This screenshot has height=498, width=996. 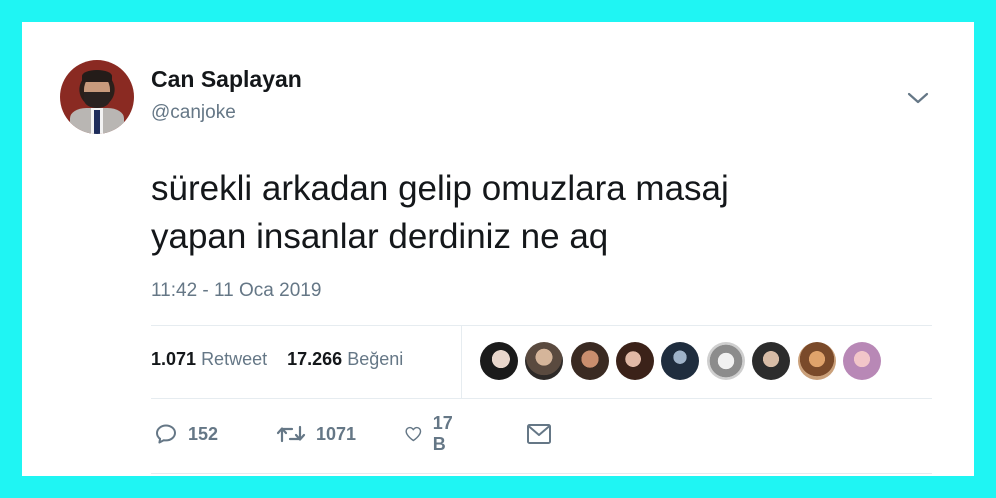 What do you see at coordinates (277, 359) in the screenshot?
I see `engagement-stats: 1.071 Retweet 17.266 Beğeni` at bounding box center [277, 359].